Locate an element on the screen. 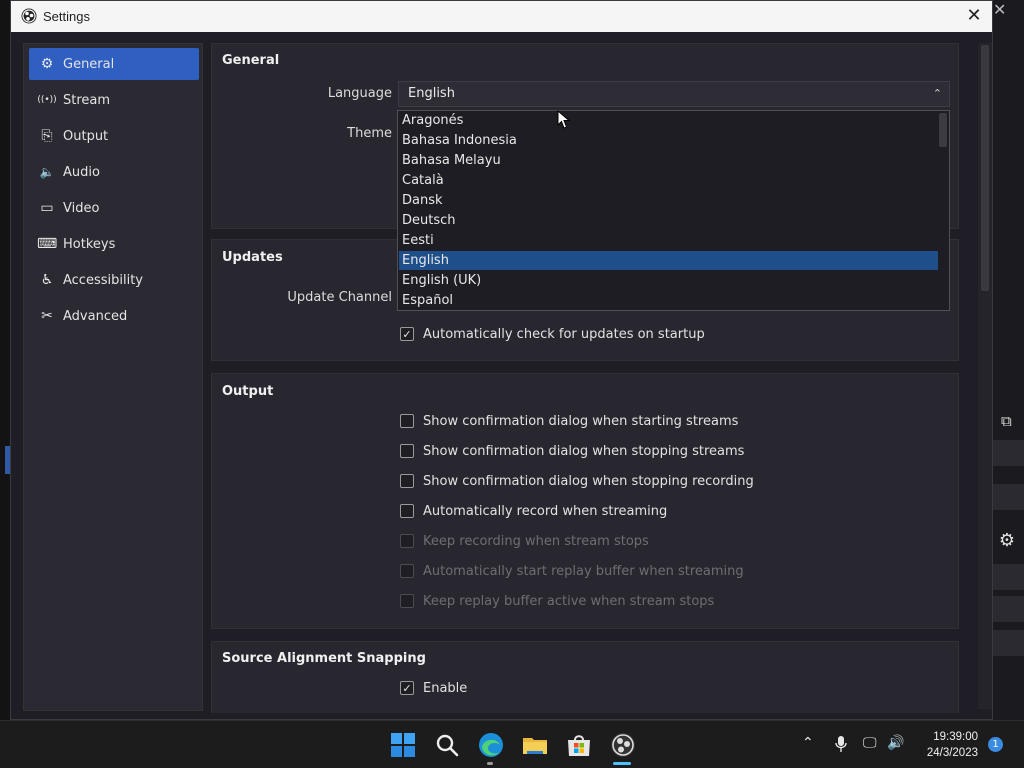  obs-logo-icon is located at coordinates (29, 16).